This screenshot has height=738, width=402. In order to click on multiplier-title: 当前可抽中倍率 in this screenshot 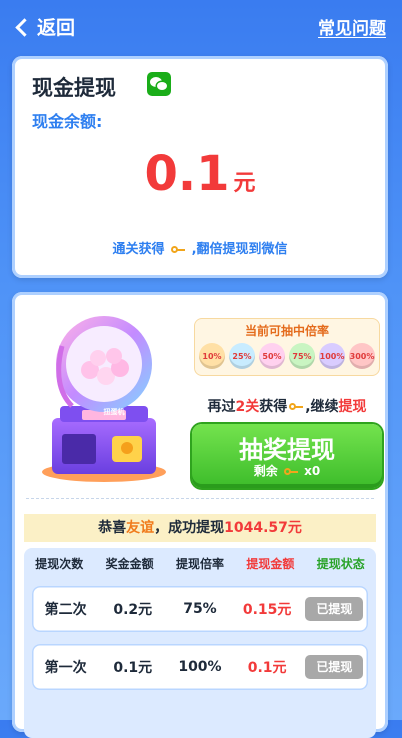, I will do `click(286, 331)`.